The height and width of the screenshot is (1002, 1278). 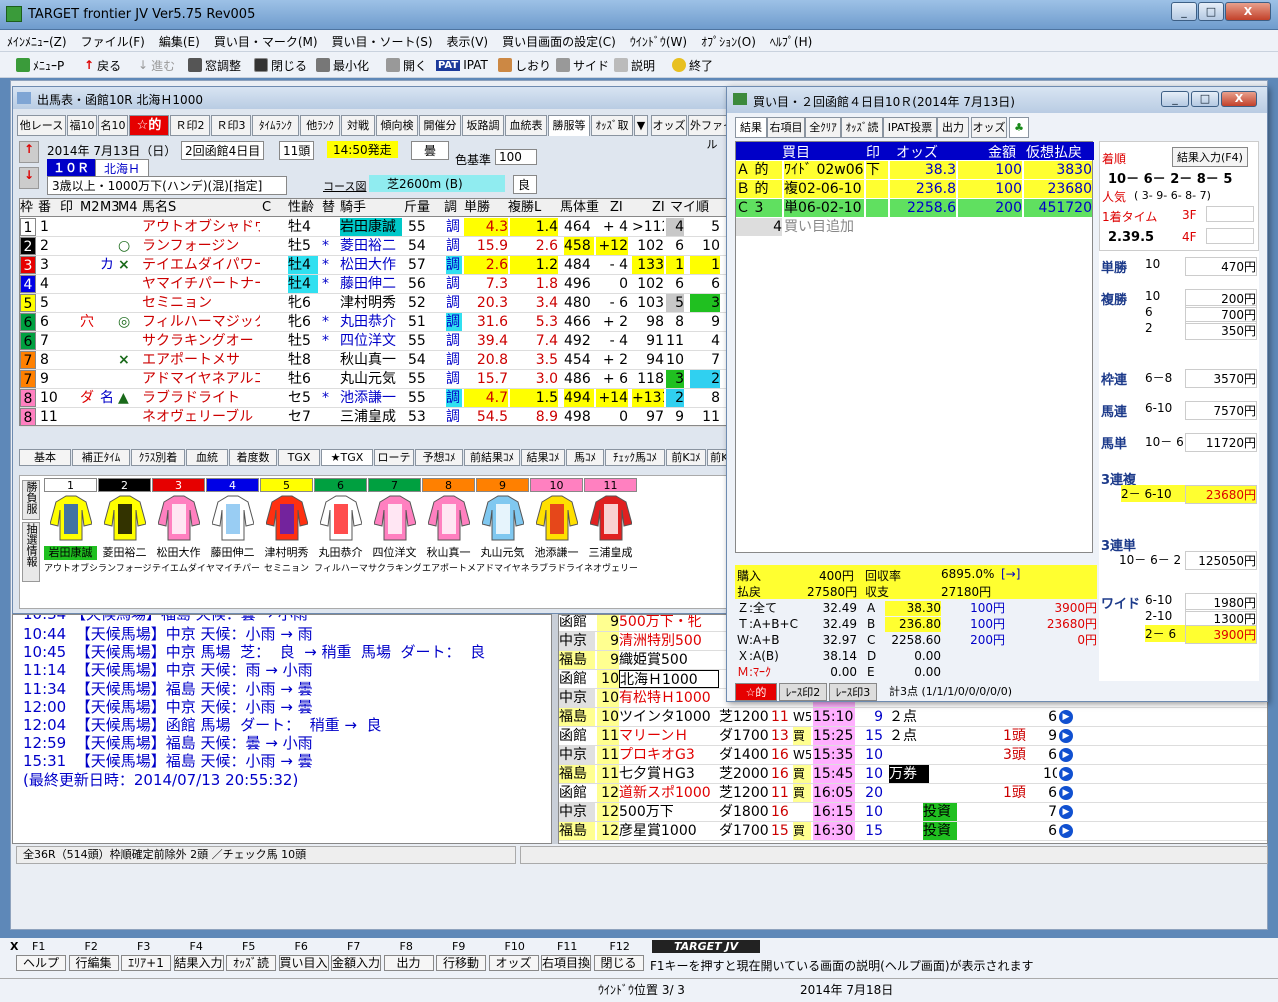 What do you see at coordinates (1210, 157) in the screenshot?
I see `result-input-button: 結果入力(F4)` at bounding box center [1210, 157].